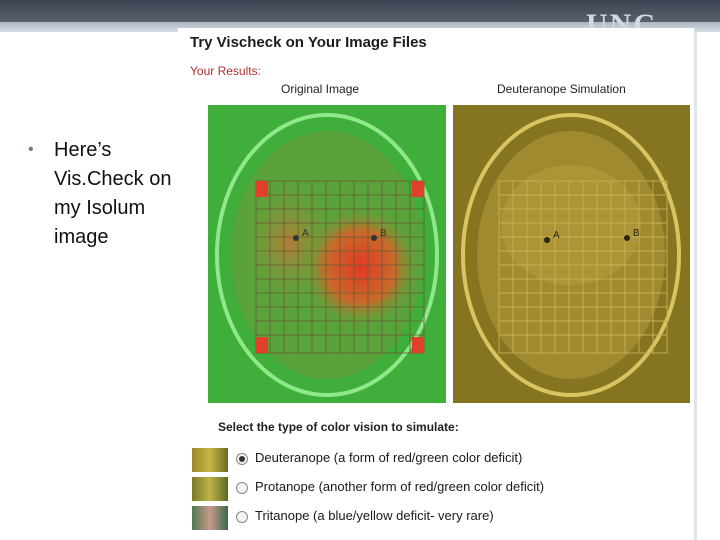 This screenshot has height=540, width=720. Describe the element at coordinates (320, 89) in the screenshot. I see `original-image-caption: Original Image` at that location.